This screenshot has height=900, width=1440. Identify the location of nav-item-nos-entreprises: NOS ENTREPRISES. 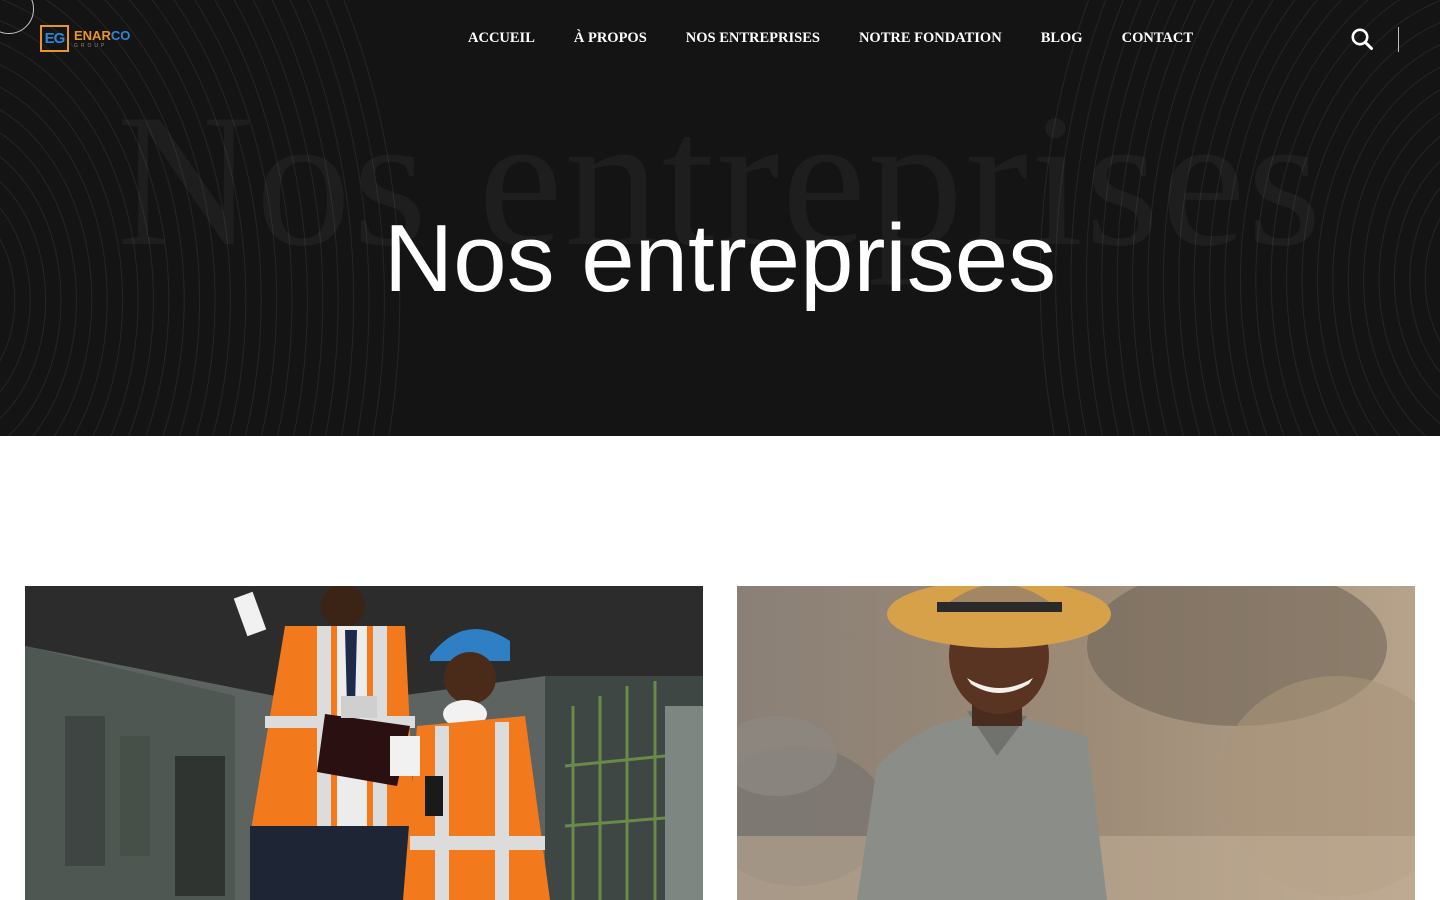
(753, 38).